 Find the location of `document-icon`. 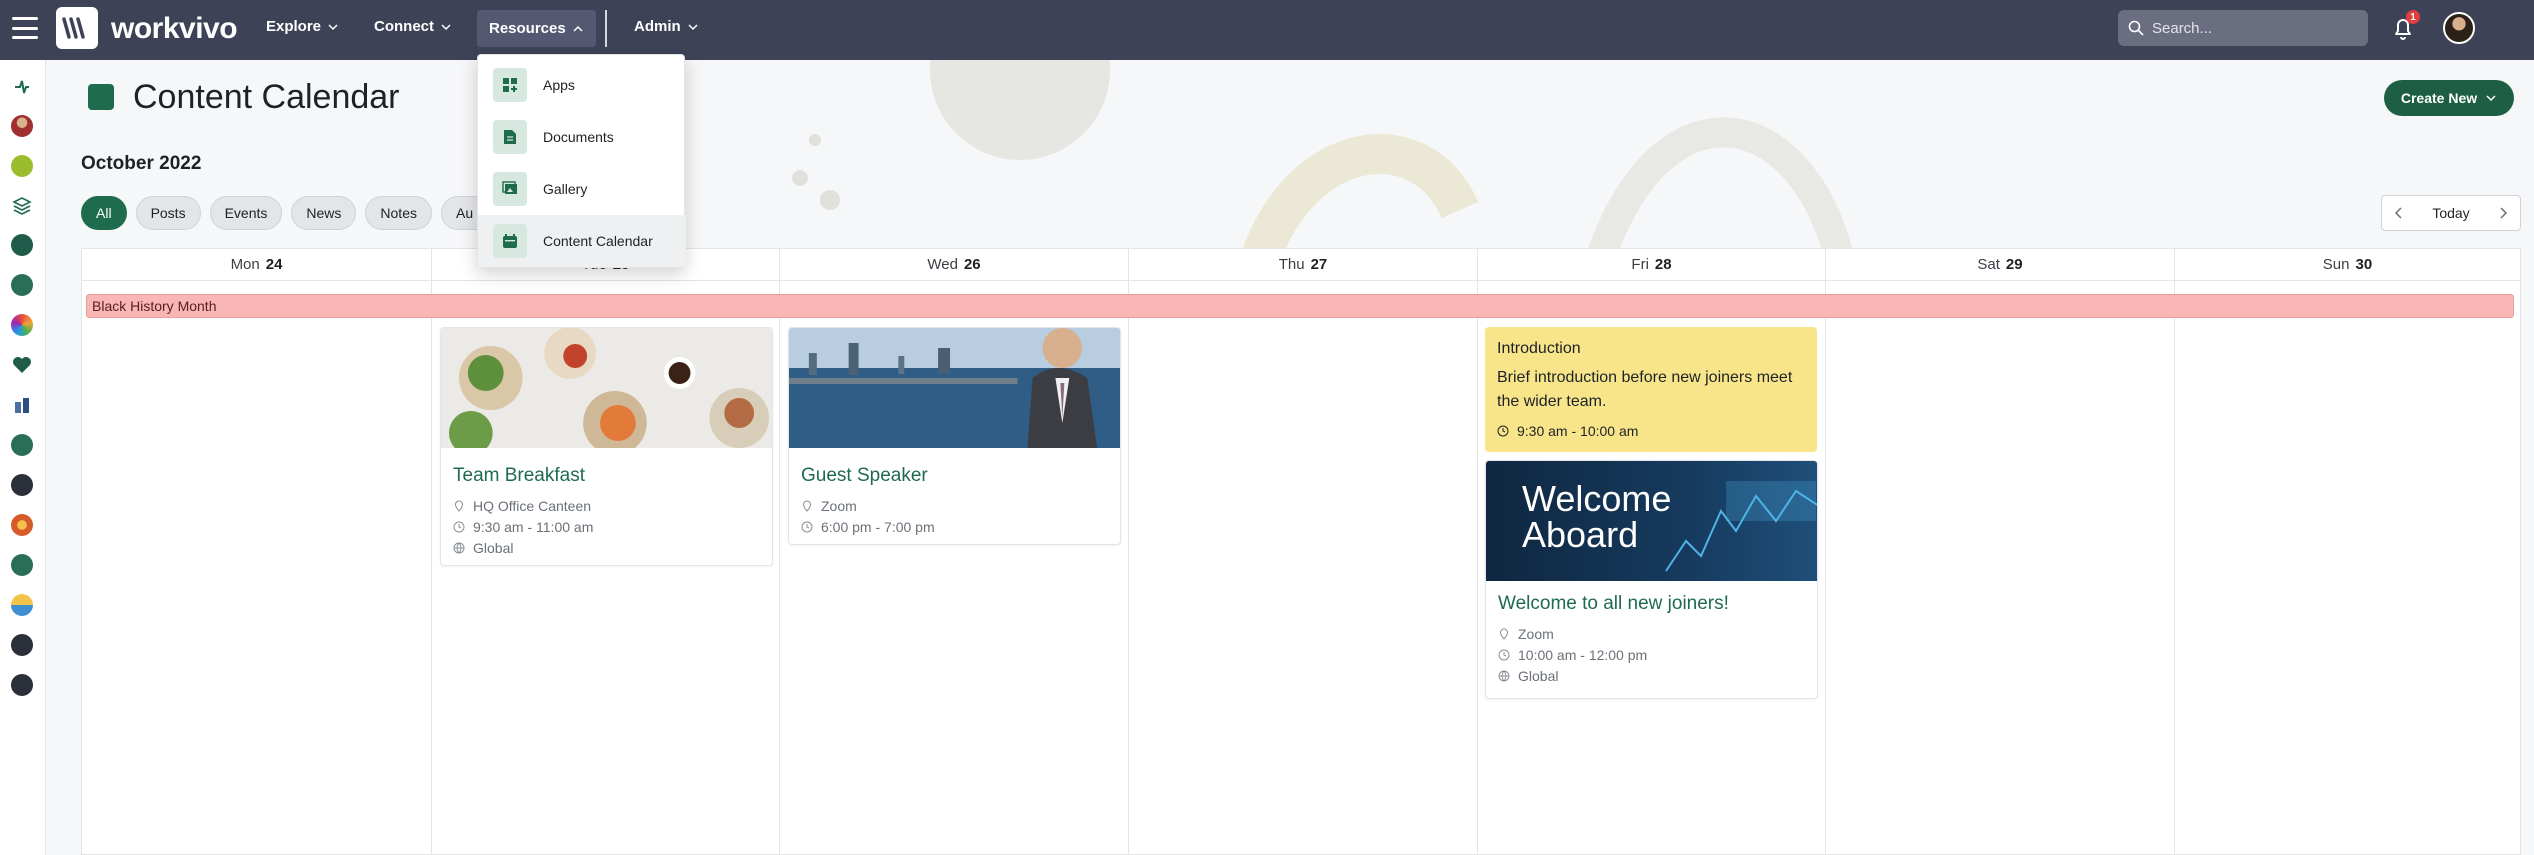

document-icon is located at coordinates (510, 137).